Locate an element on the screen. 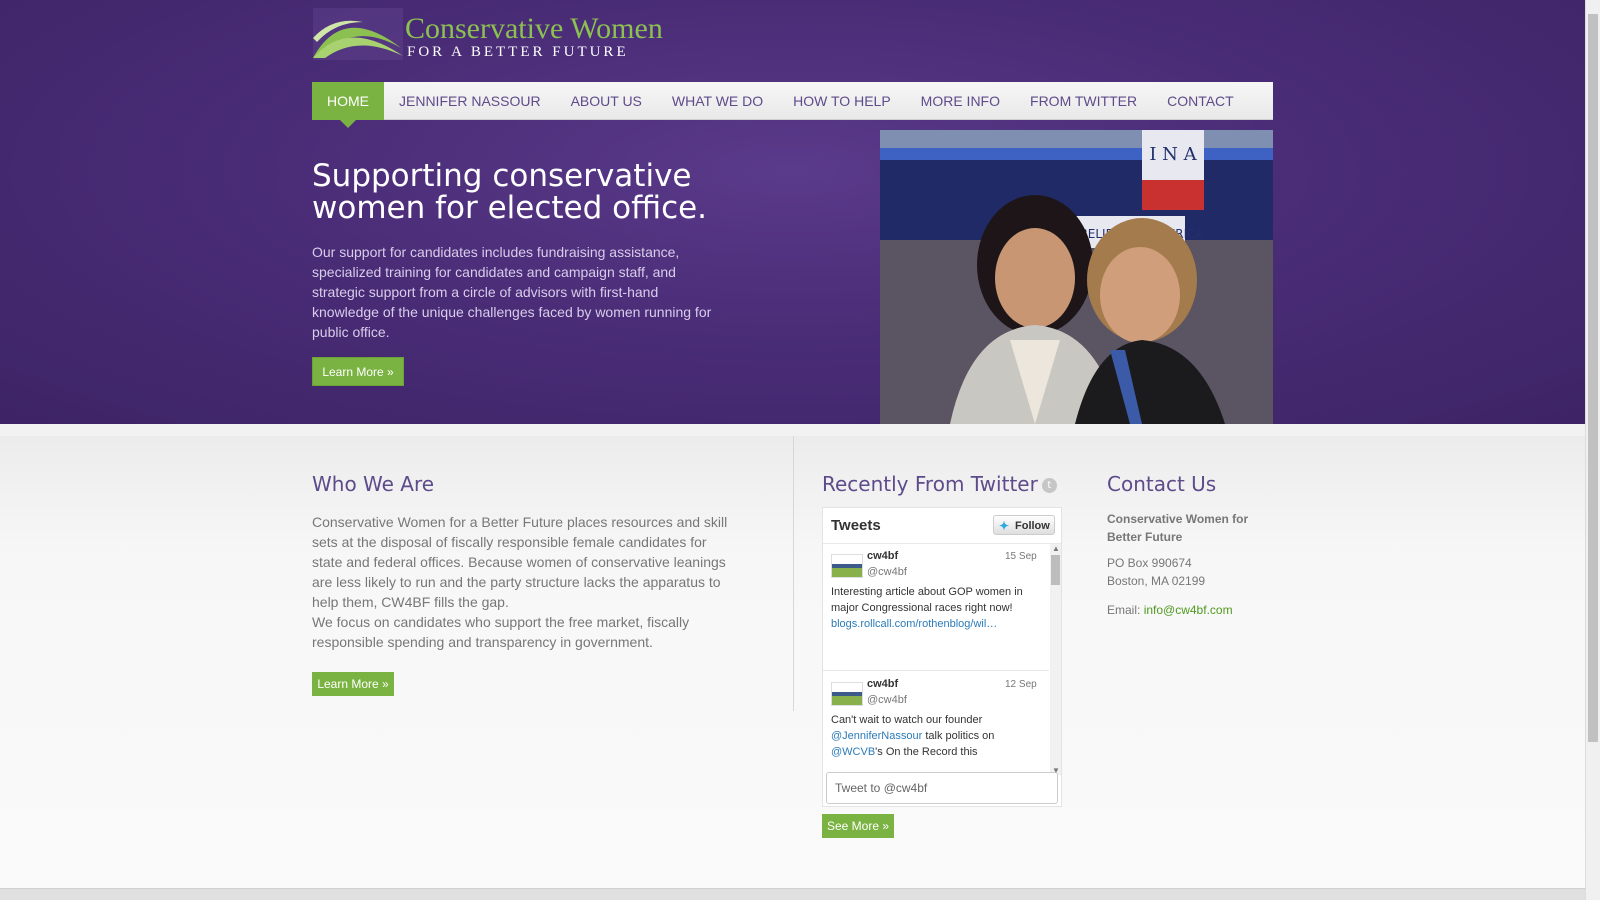  nav-item-more-info: MORE INFO is located at coordinates (960, 101).